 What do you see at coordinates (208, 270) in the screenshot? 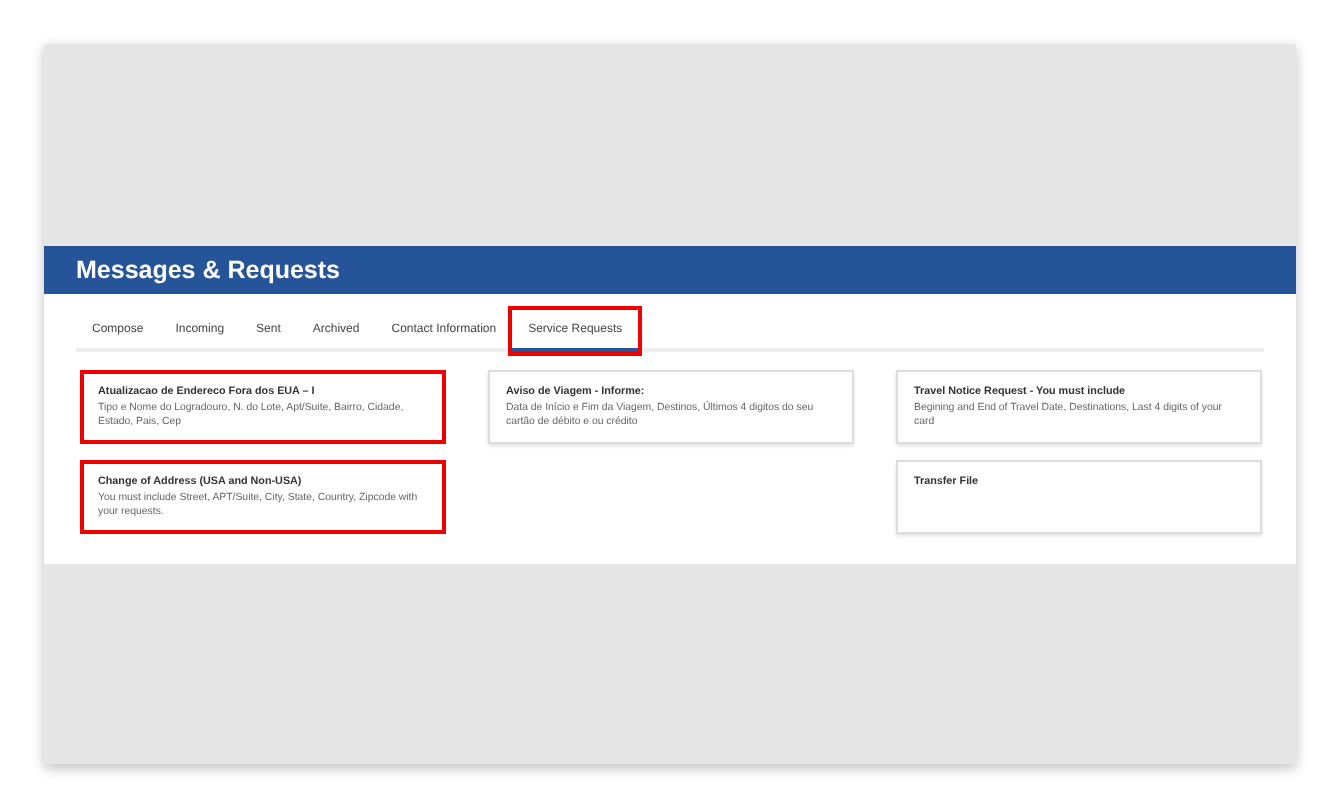
I see `page-title: Messages & Requests` at bounding box center [208, 270].